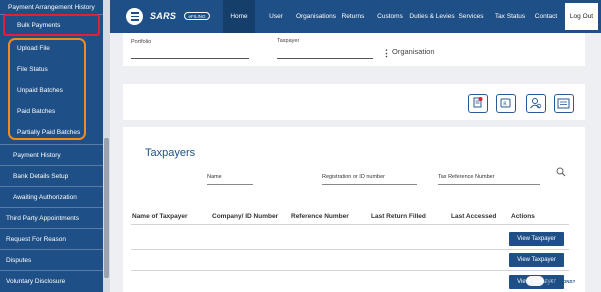  I want to click on tax-reference-search-input, so click(489, 184).